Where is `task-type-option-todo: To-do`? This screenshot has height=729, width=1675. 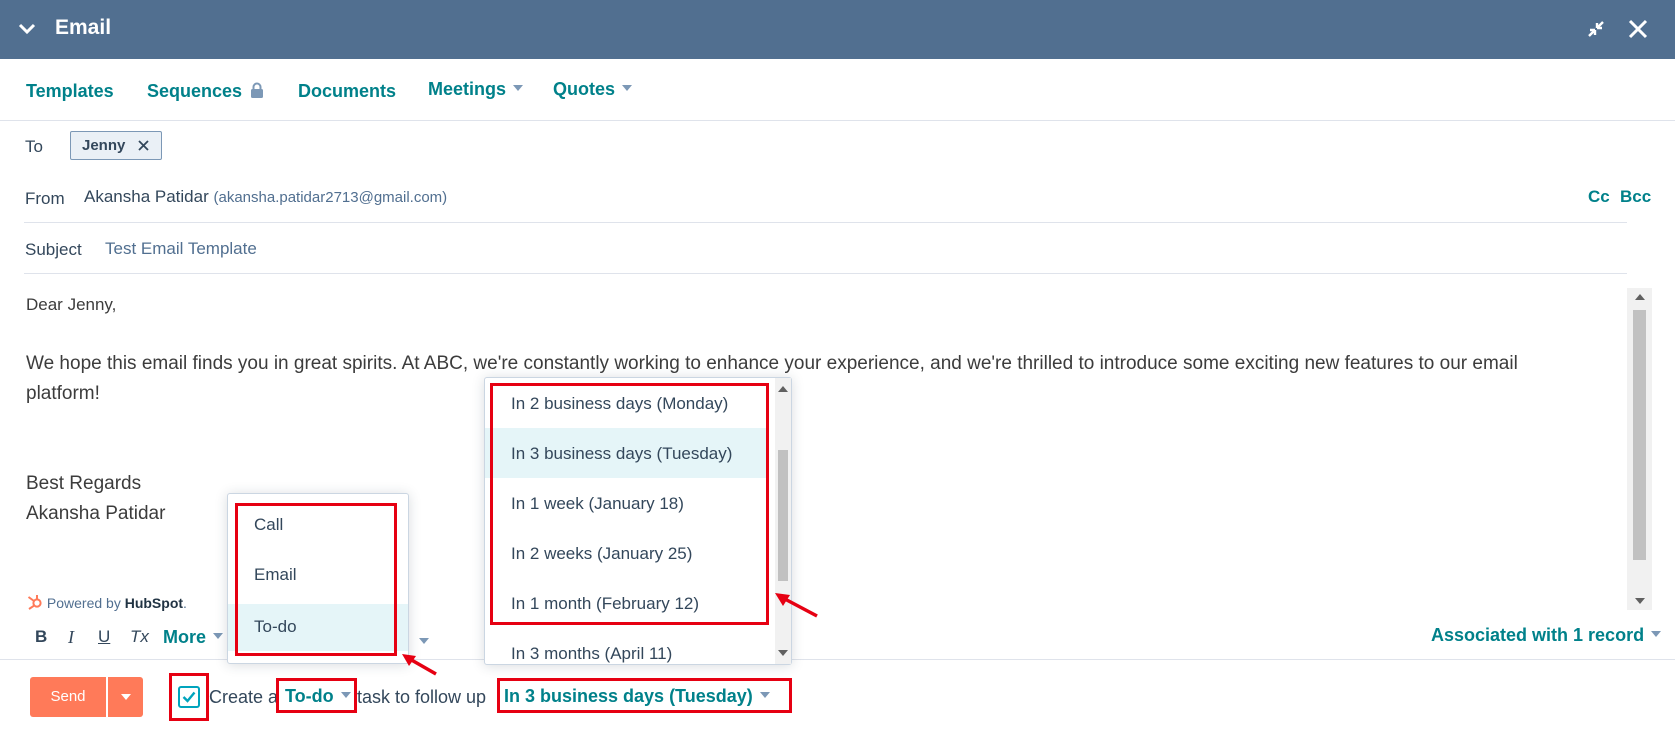 task-type-option-todo: To-do is located at coordinates (318, 627).